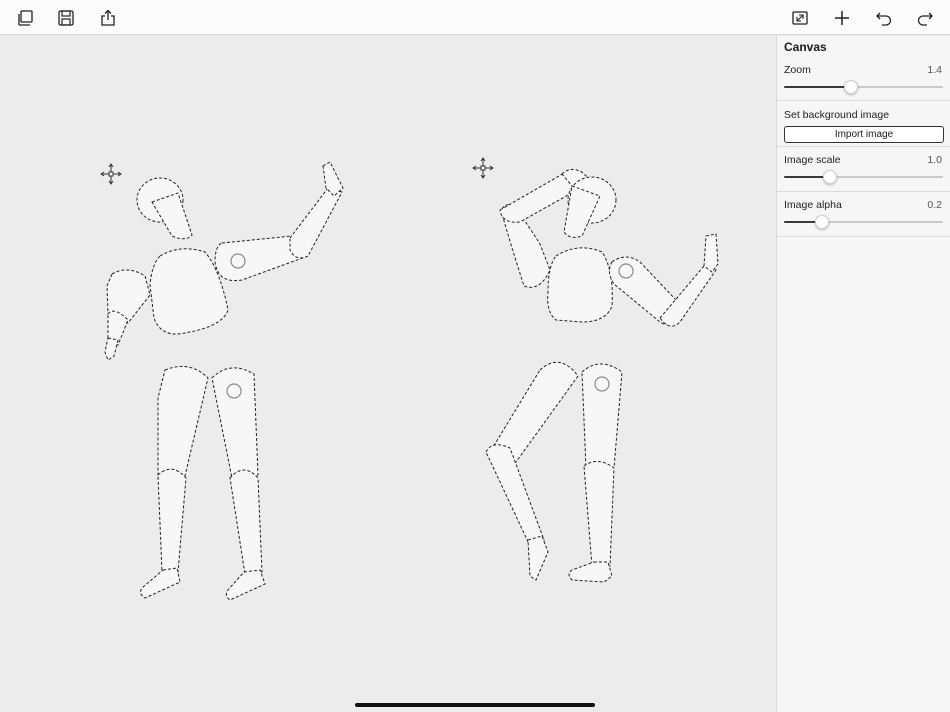 This screenshot has width=950, height=712. Describe the element at coordinates (864, 134) in the screenshot. I see `import-image-button: Import image` at that location.